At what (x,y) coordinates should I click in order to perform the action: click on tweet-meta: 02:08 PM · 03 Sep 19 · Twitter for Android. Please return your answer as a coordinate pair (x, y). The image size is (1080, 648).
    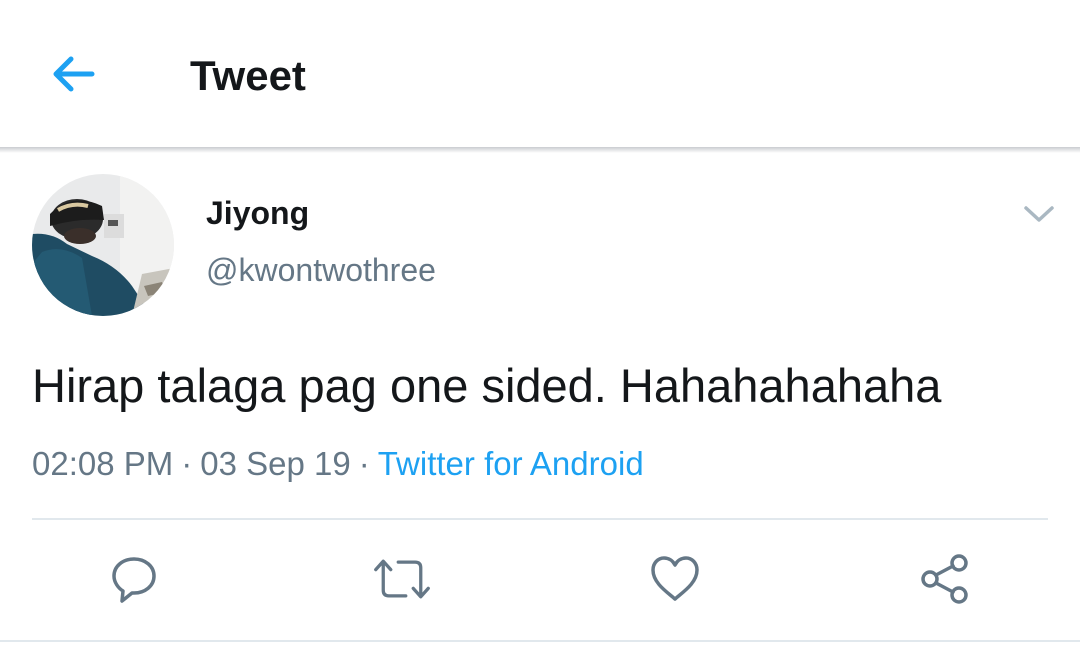
    Looking at the image, I should click on (338, 464).